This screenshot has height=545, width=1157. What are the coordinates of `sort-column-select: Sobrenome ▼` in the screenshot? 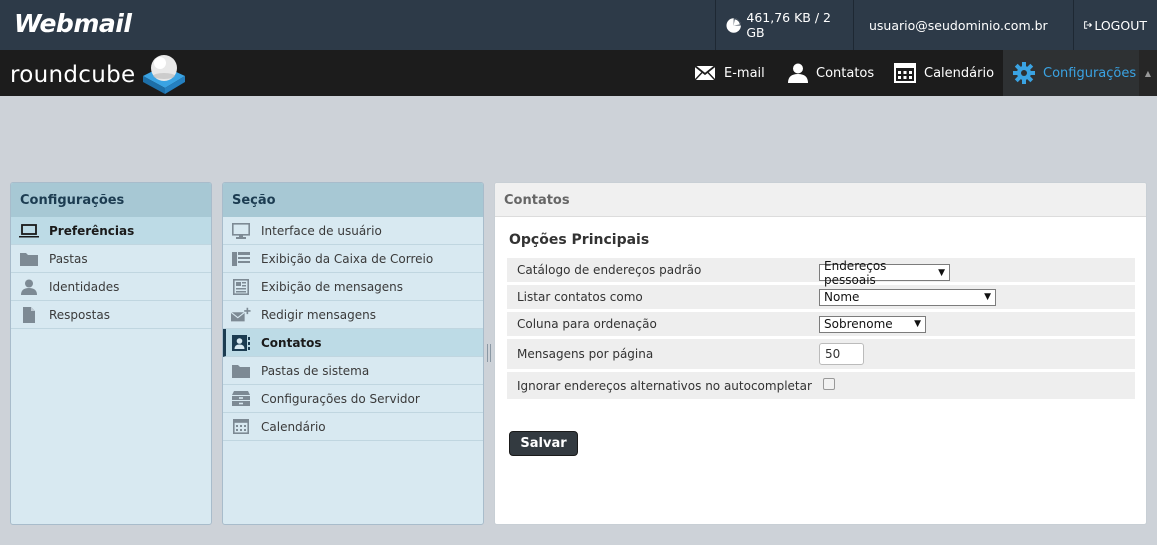 It's located at (872, 324).